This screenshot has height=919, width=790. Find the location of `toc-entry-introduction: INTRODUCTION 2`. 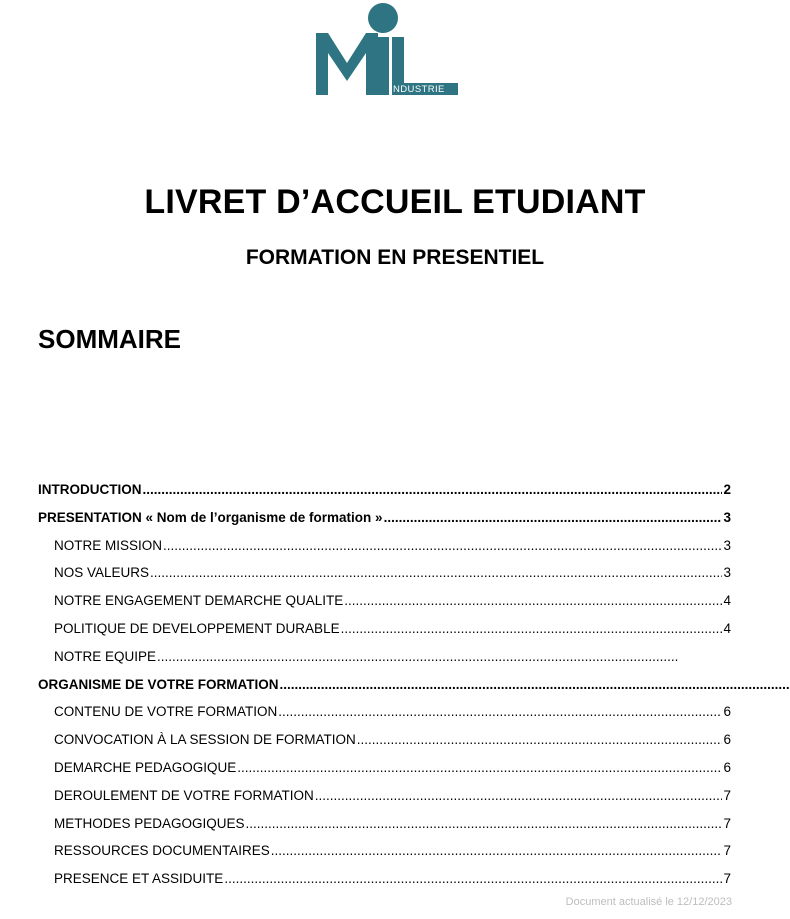

toc-entry-introduction: INTRODUCTION 2 is located at coordinates (384, 490).